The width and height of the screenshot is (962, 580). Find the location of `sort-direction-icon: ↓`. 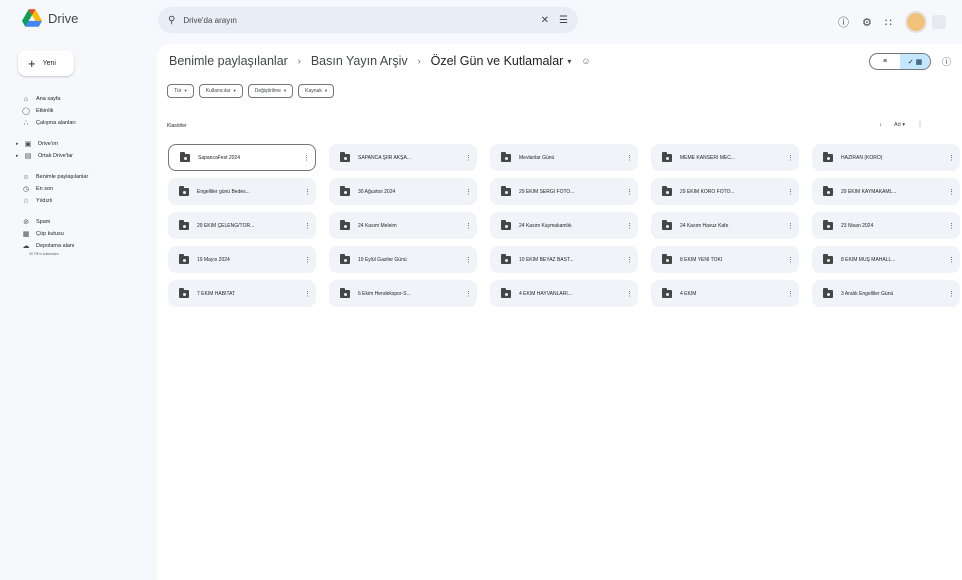

sort-direction-icon: ↓ is located at coordinates (880, 125).